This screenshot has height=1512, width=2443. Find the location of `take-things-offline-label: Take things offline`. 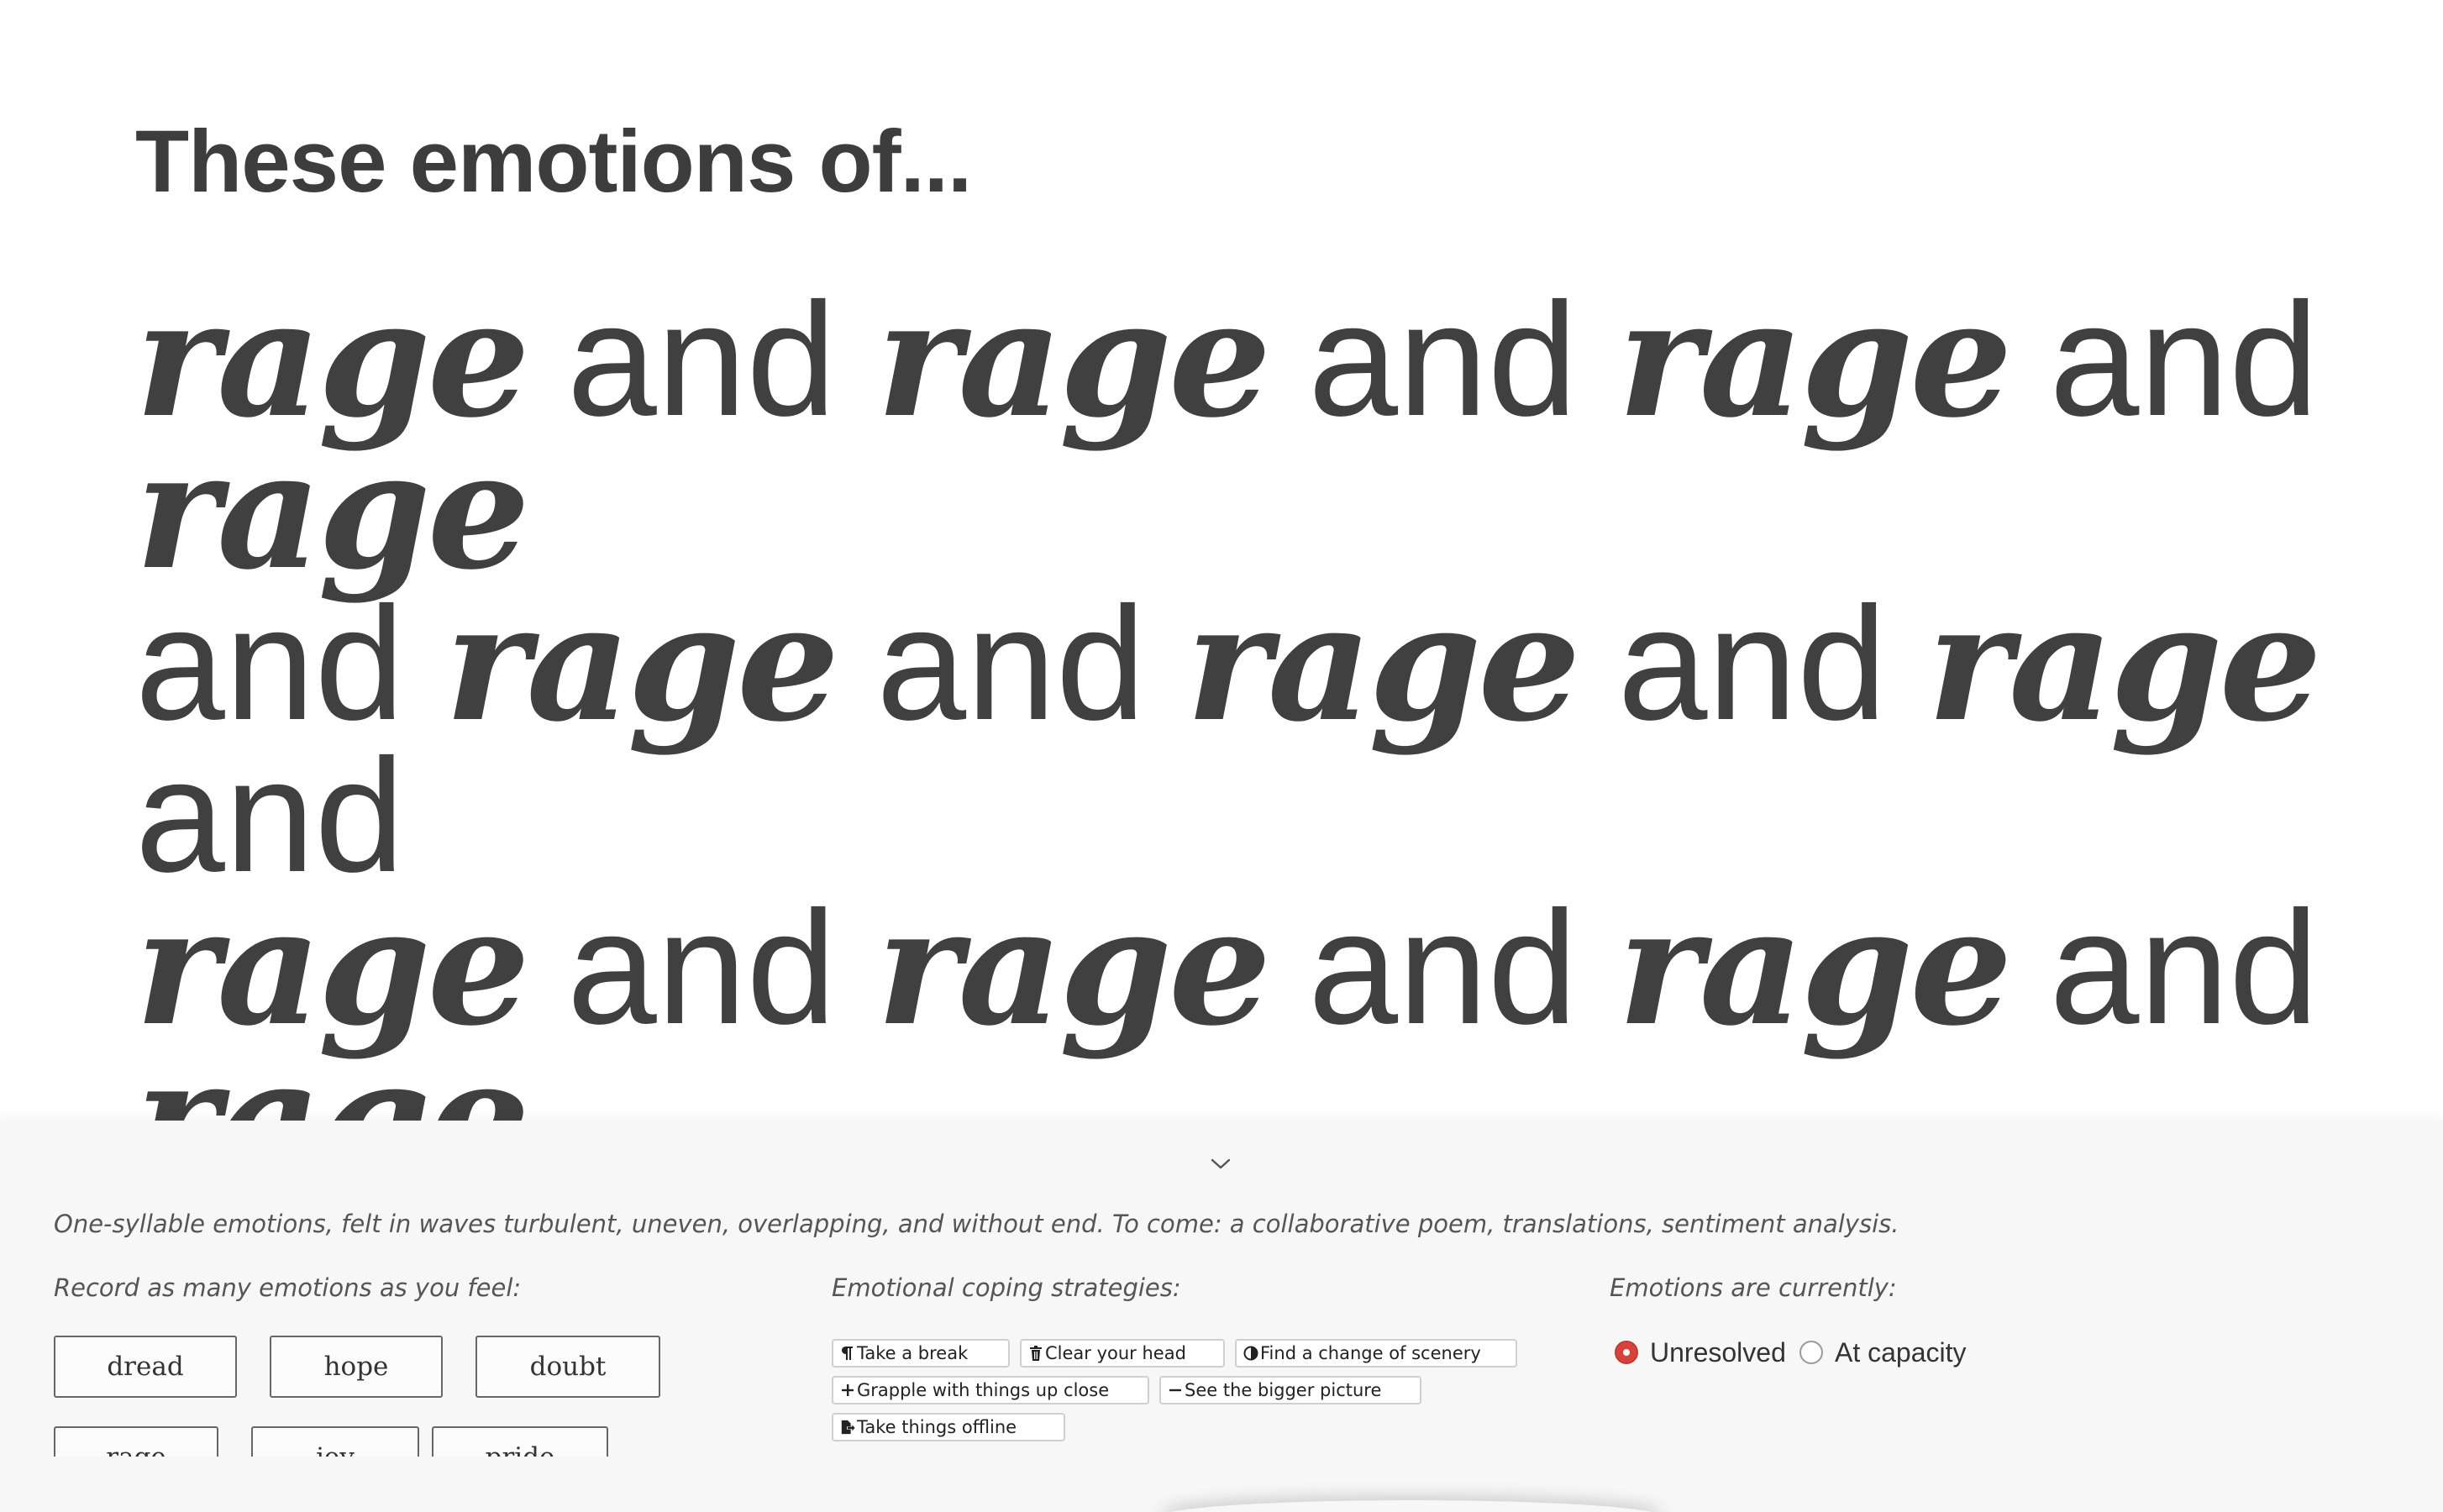

take-things-offline-label: Take things offline is located at coordinates (937, 1427).